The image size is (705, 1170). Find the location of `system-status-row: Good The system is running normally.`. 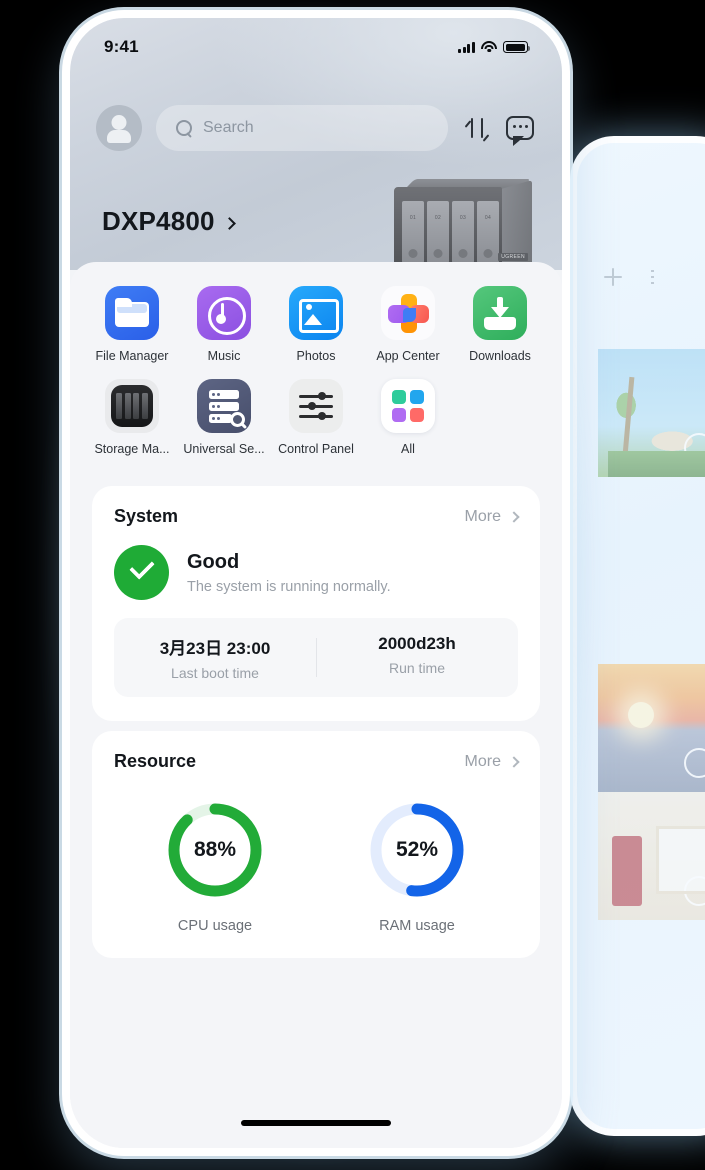

system-status-row: Good The system is running normally. is located at coordinates (316, 572).